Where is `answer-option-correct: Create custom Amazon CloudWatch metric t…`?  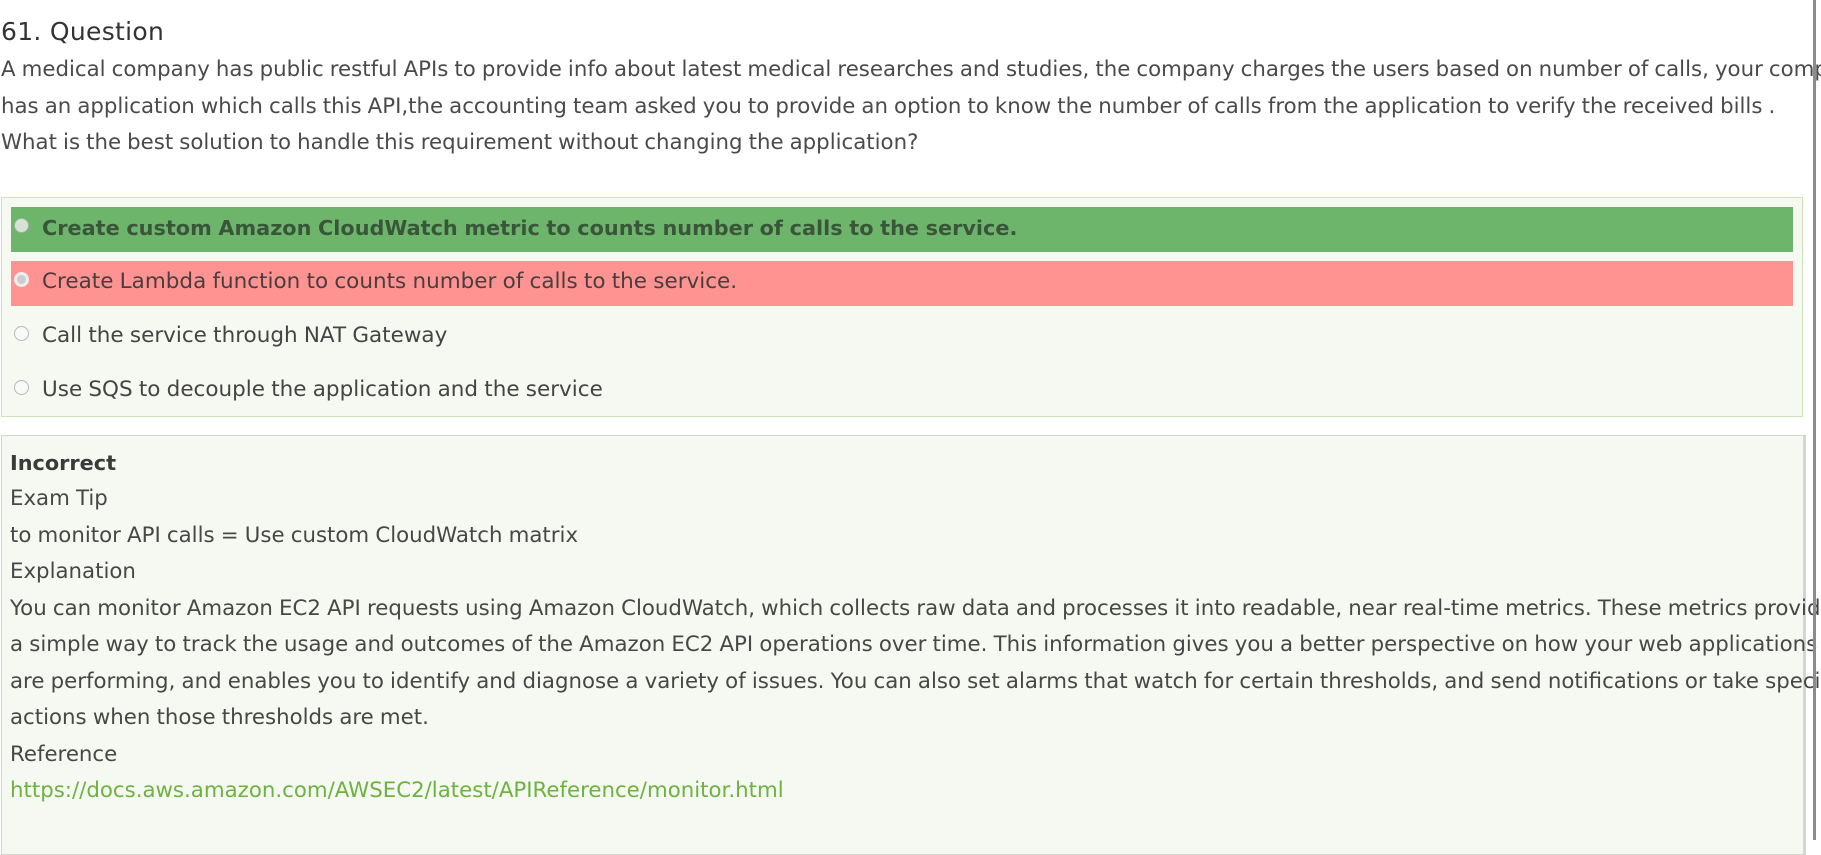
answer-option-correct: Create custom Amazon CloudWatch metric t… is located at coordinates (902, 229).